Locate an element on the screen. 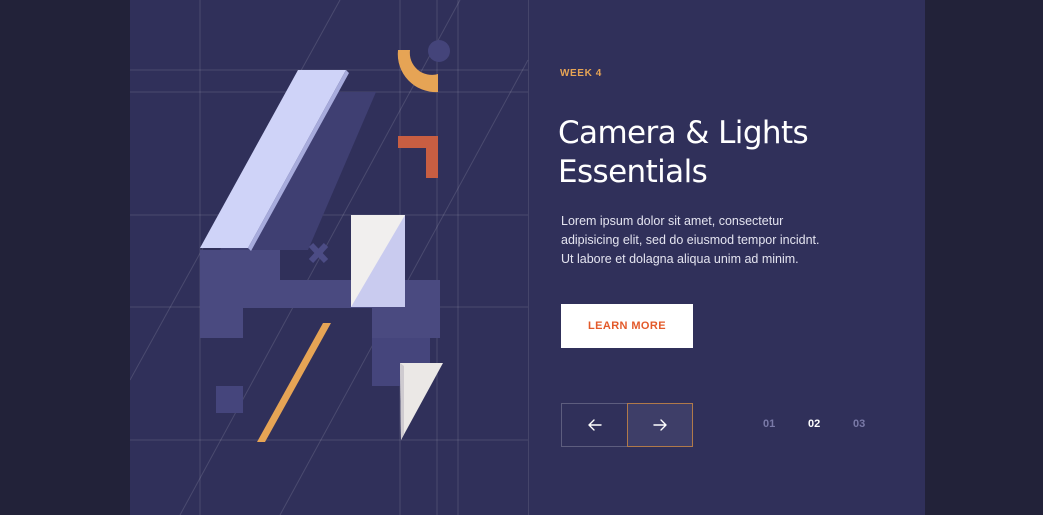  section-divider is located at coordinates (528, 257).